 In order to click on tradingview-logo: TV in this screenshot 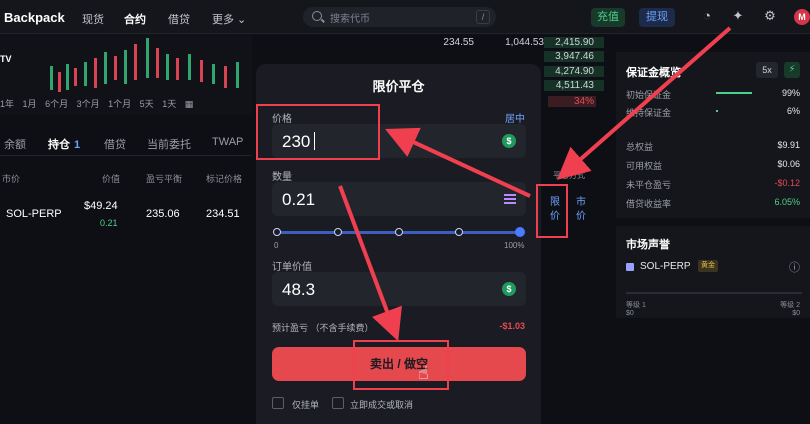, I will do `click(6, 59)`.